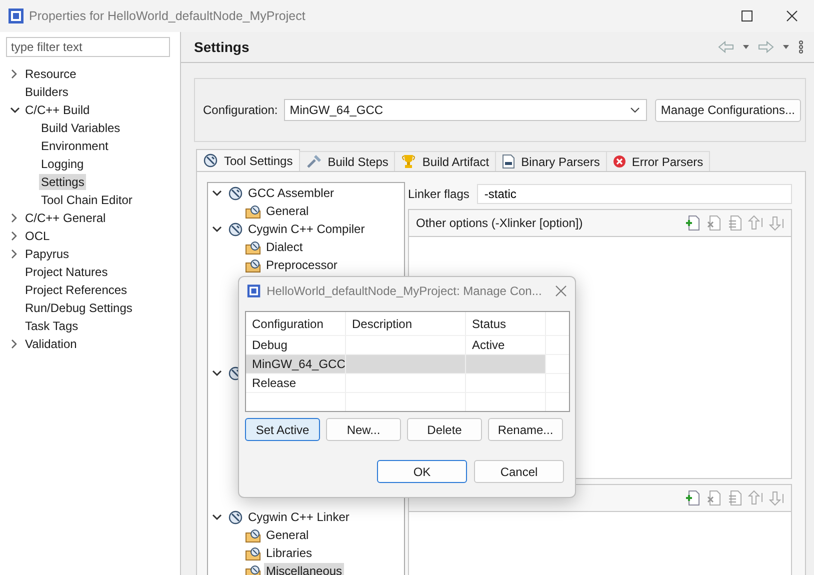  I want to click on tree-item: GCC Assembler, so click(291, 193).